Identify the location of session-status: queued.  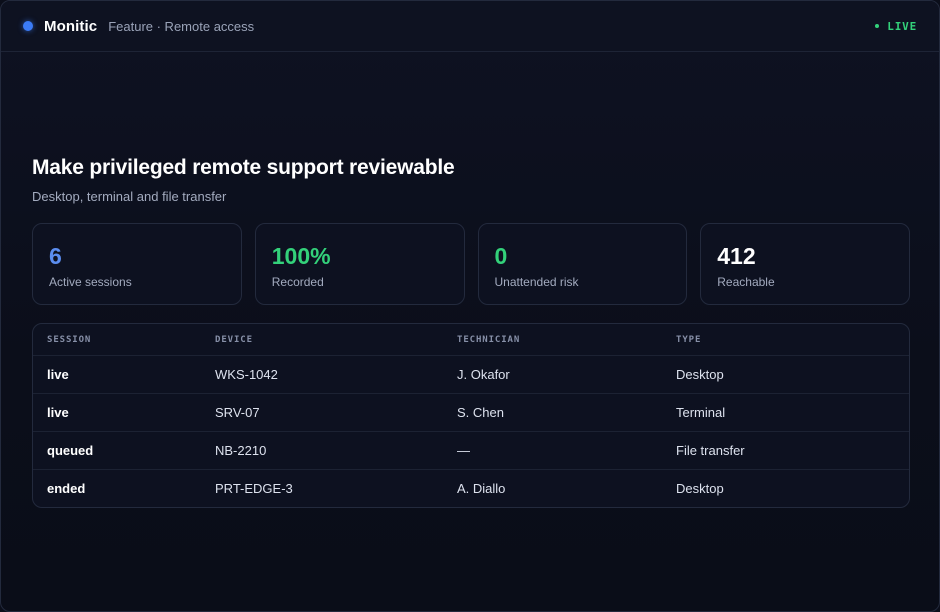
(70, 450).